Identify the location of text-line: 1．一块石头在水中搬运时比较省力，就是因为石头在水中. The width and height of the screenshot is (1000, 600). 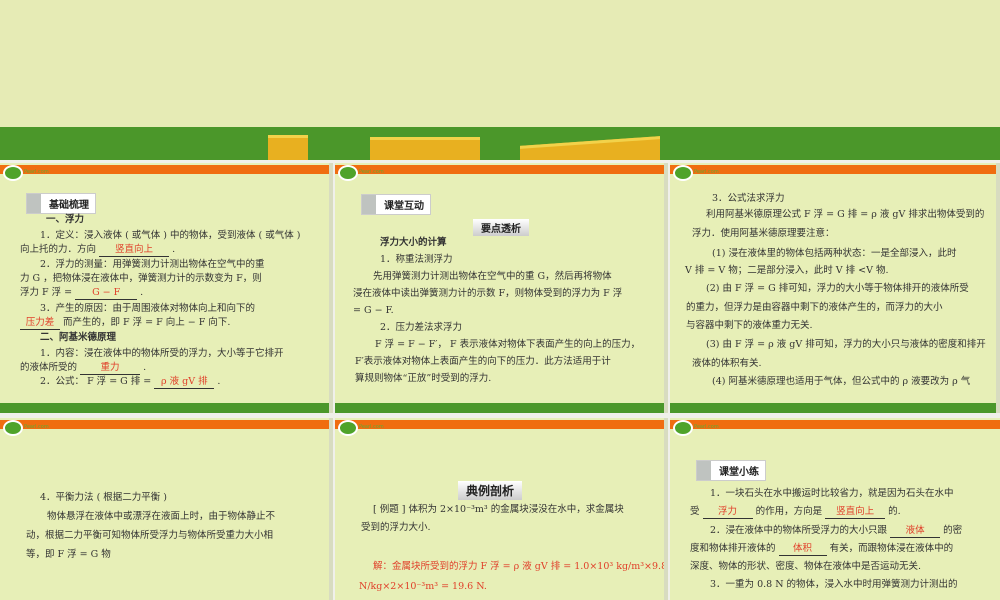
(832, 493).